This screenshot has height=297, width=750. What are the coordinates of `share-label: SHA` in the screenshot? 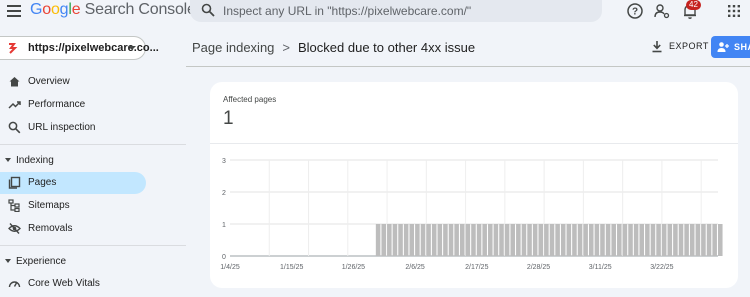 It's located at (742, 47).